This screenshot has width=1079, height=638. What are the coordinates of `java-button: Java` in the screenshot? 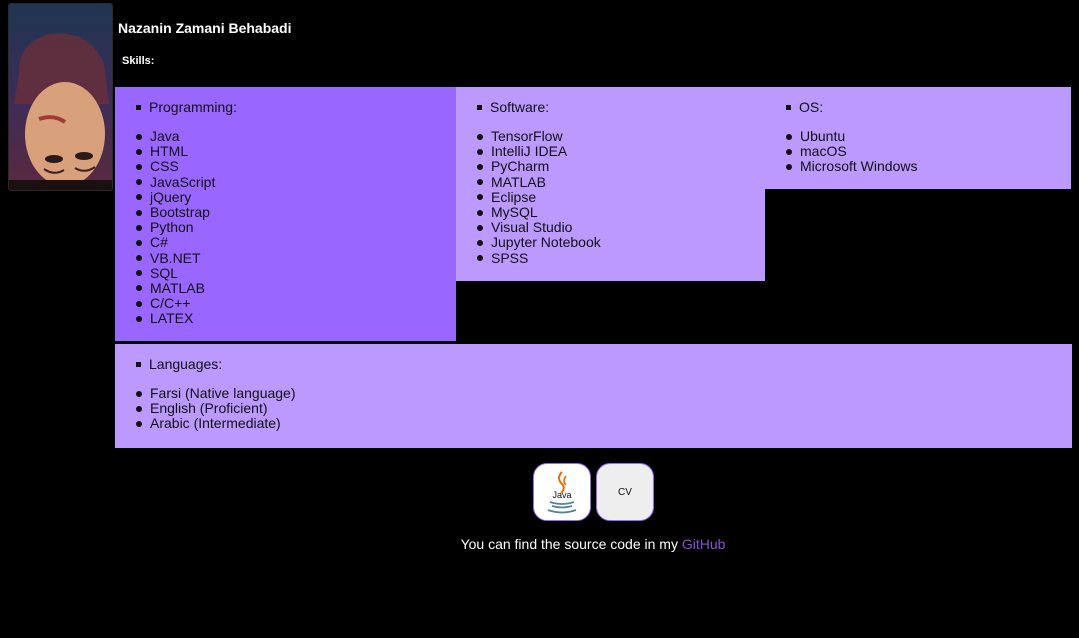 It's located at (562, 492).